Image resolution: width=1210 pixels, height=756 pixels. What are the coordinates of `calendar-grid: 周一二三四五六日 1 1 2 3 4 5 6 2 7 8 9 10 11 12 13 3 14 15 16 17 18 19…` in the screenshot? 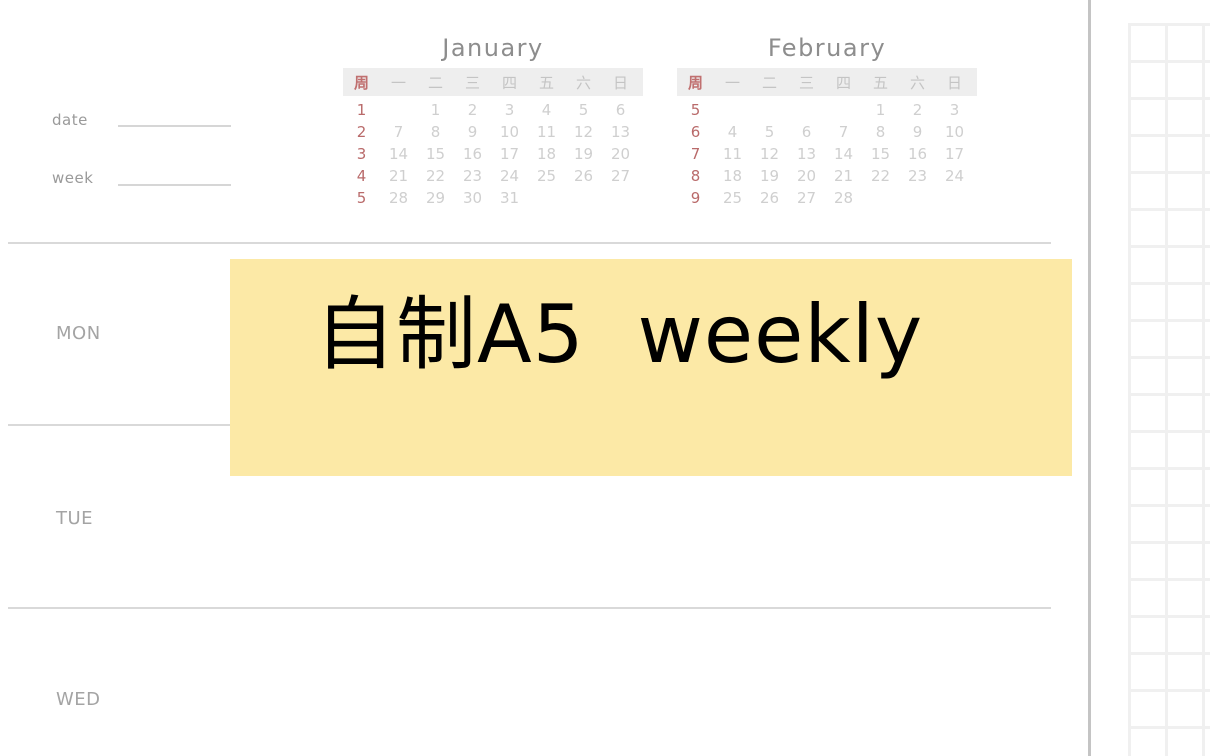 It's located at (493, 138).